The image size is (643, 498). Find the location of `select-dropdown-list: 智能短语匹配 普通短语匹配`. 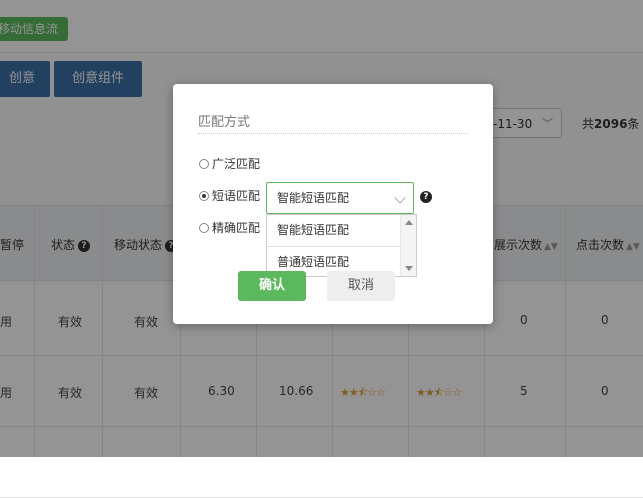

select-dropdown-list: 智能短语匹配 普通短语匹配 is located at coordinates (341, 245).